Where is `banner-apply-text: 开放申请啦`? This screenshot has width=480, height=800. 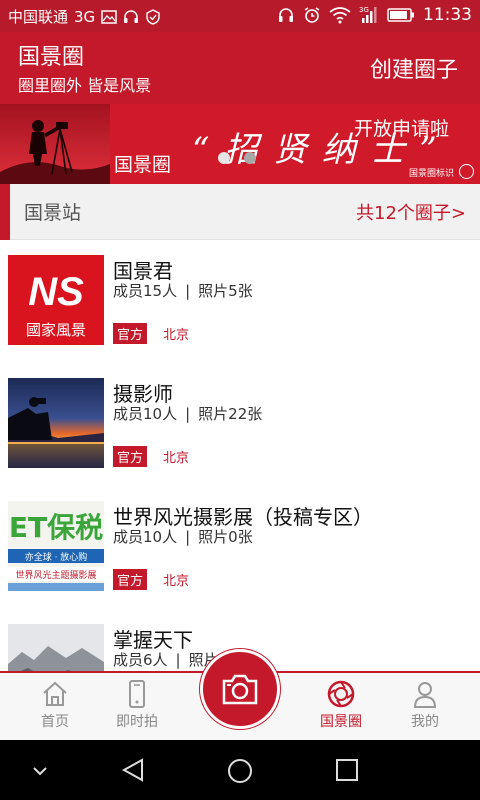
banner-apply-text: 开放申请啦 is located at coordinates (402, 129).